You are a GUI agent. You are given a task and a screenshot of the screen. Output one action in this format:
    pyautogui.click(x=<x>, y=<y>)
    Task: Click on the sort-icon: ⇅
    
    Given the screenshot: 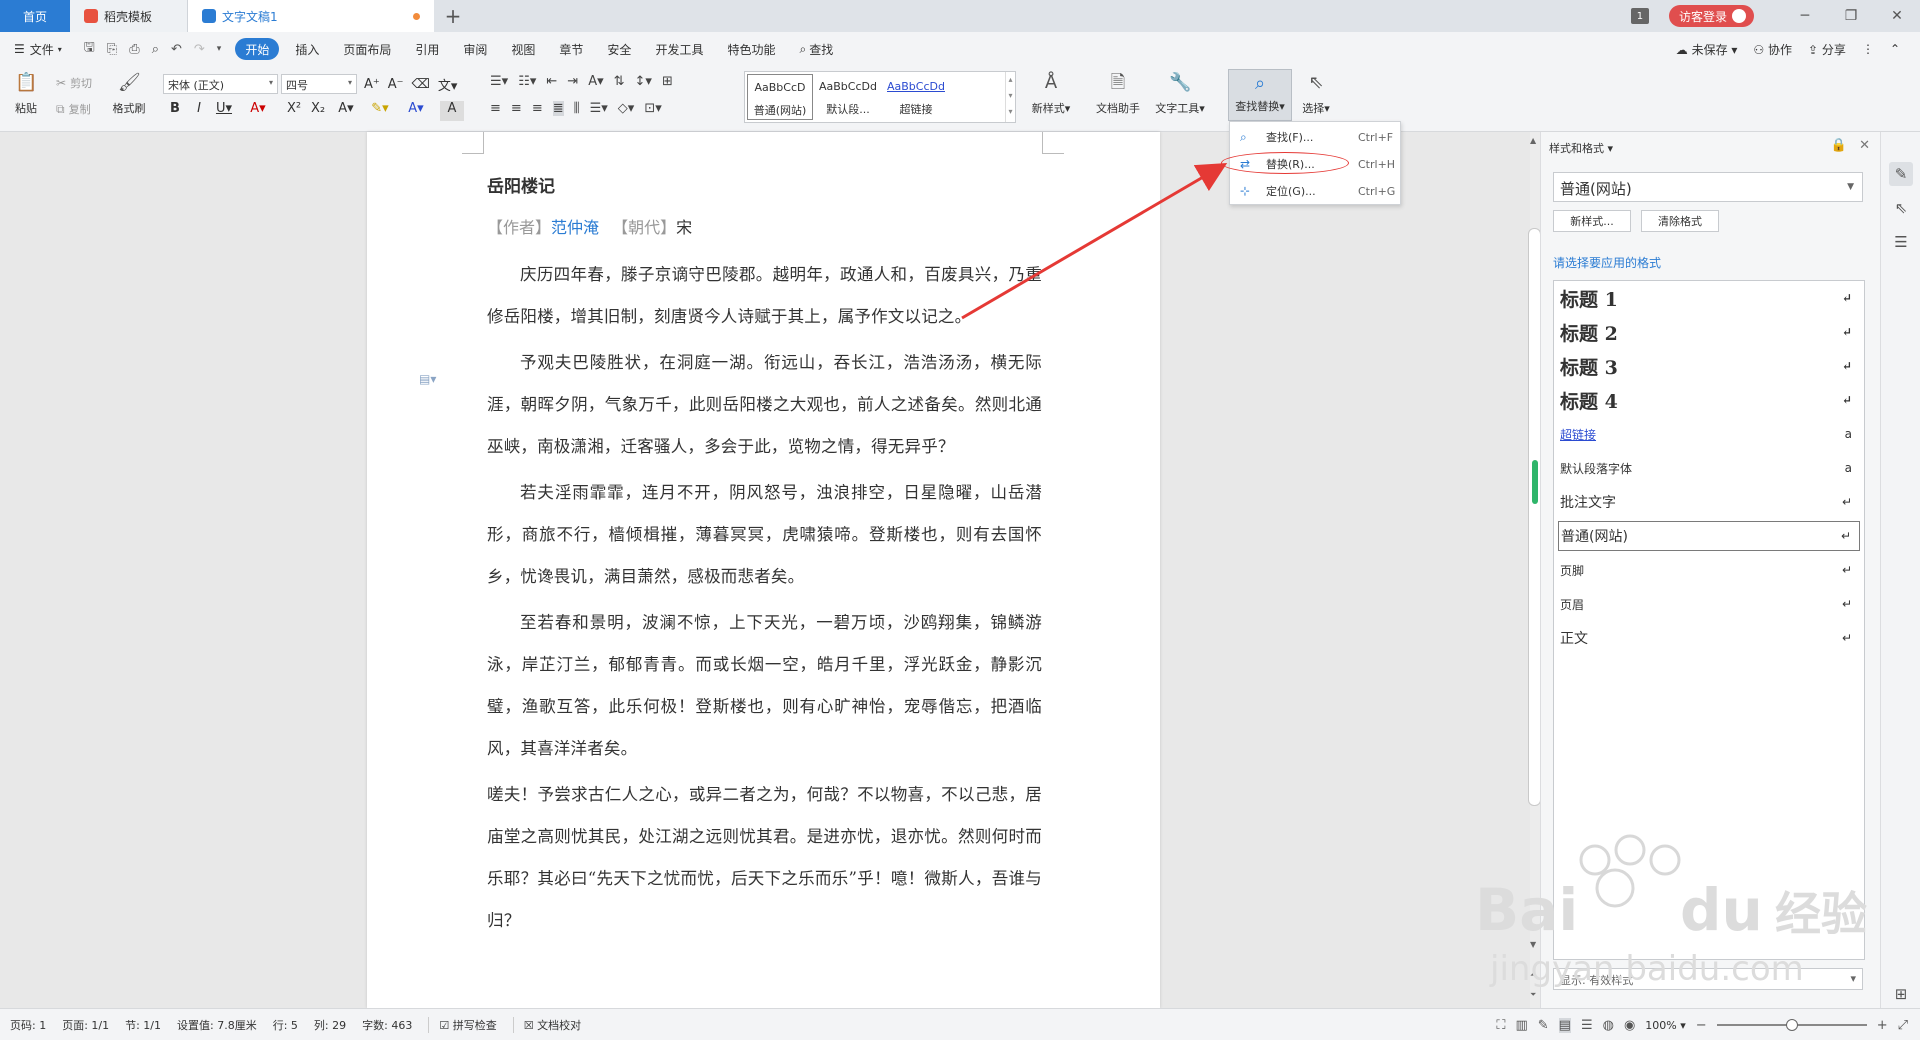 What is the action you would take?
    pyautogui.click(x=619, y=81)
    